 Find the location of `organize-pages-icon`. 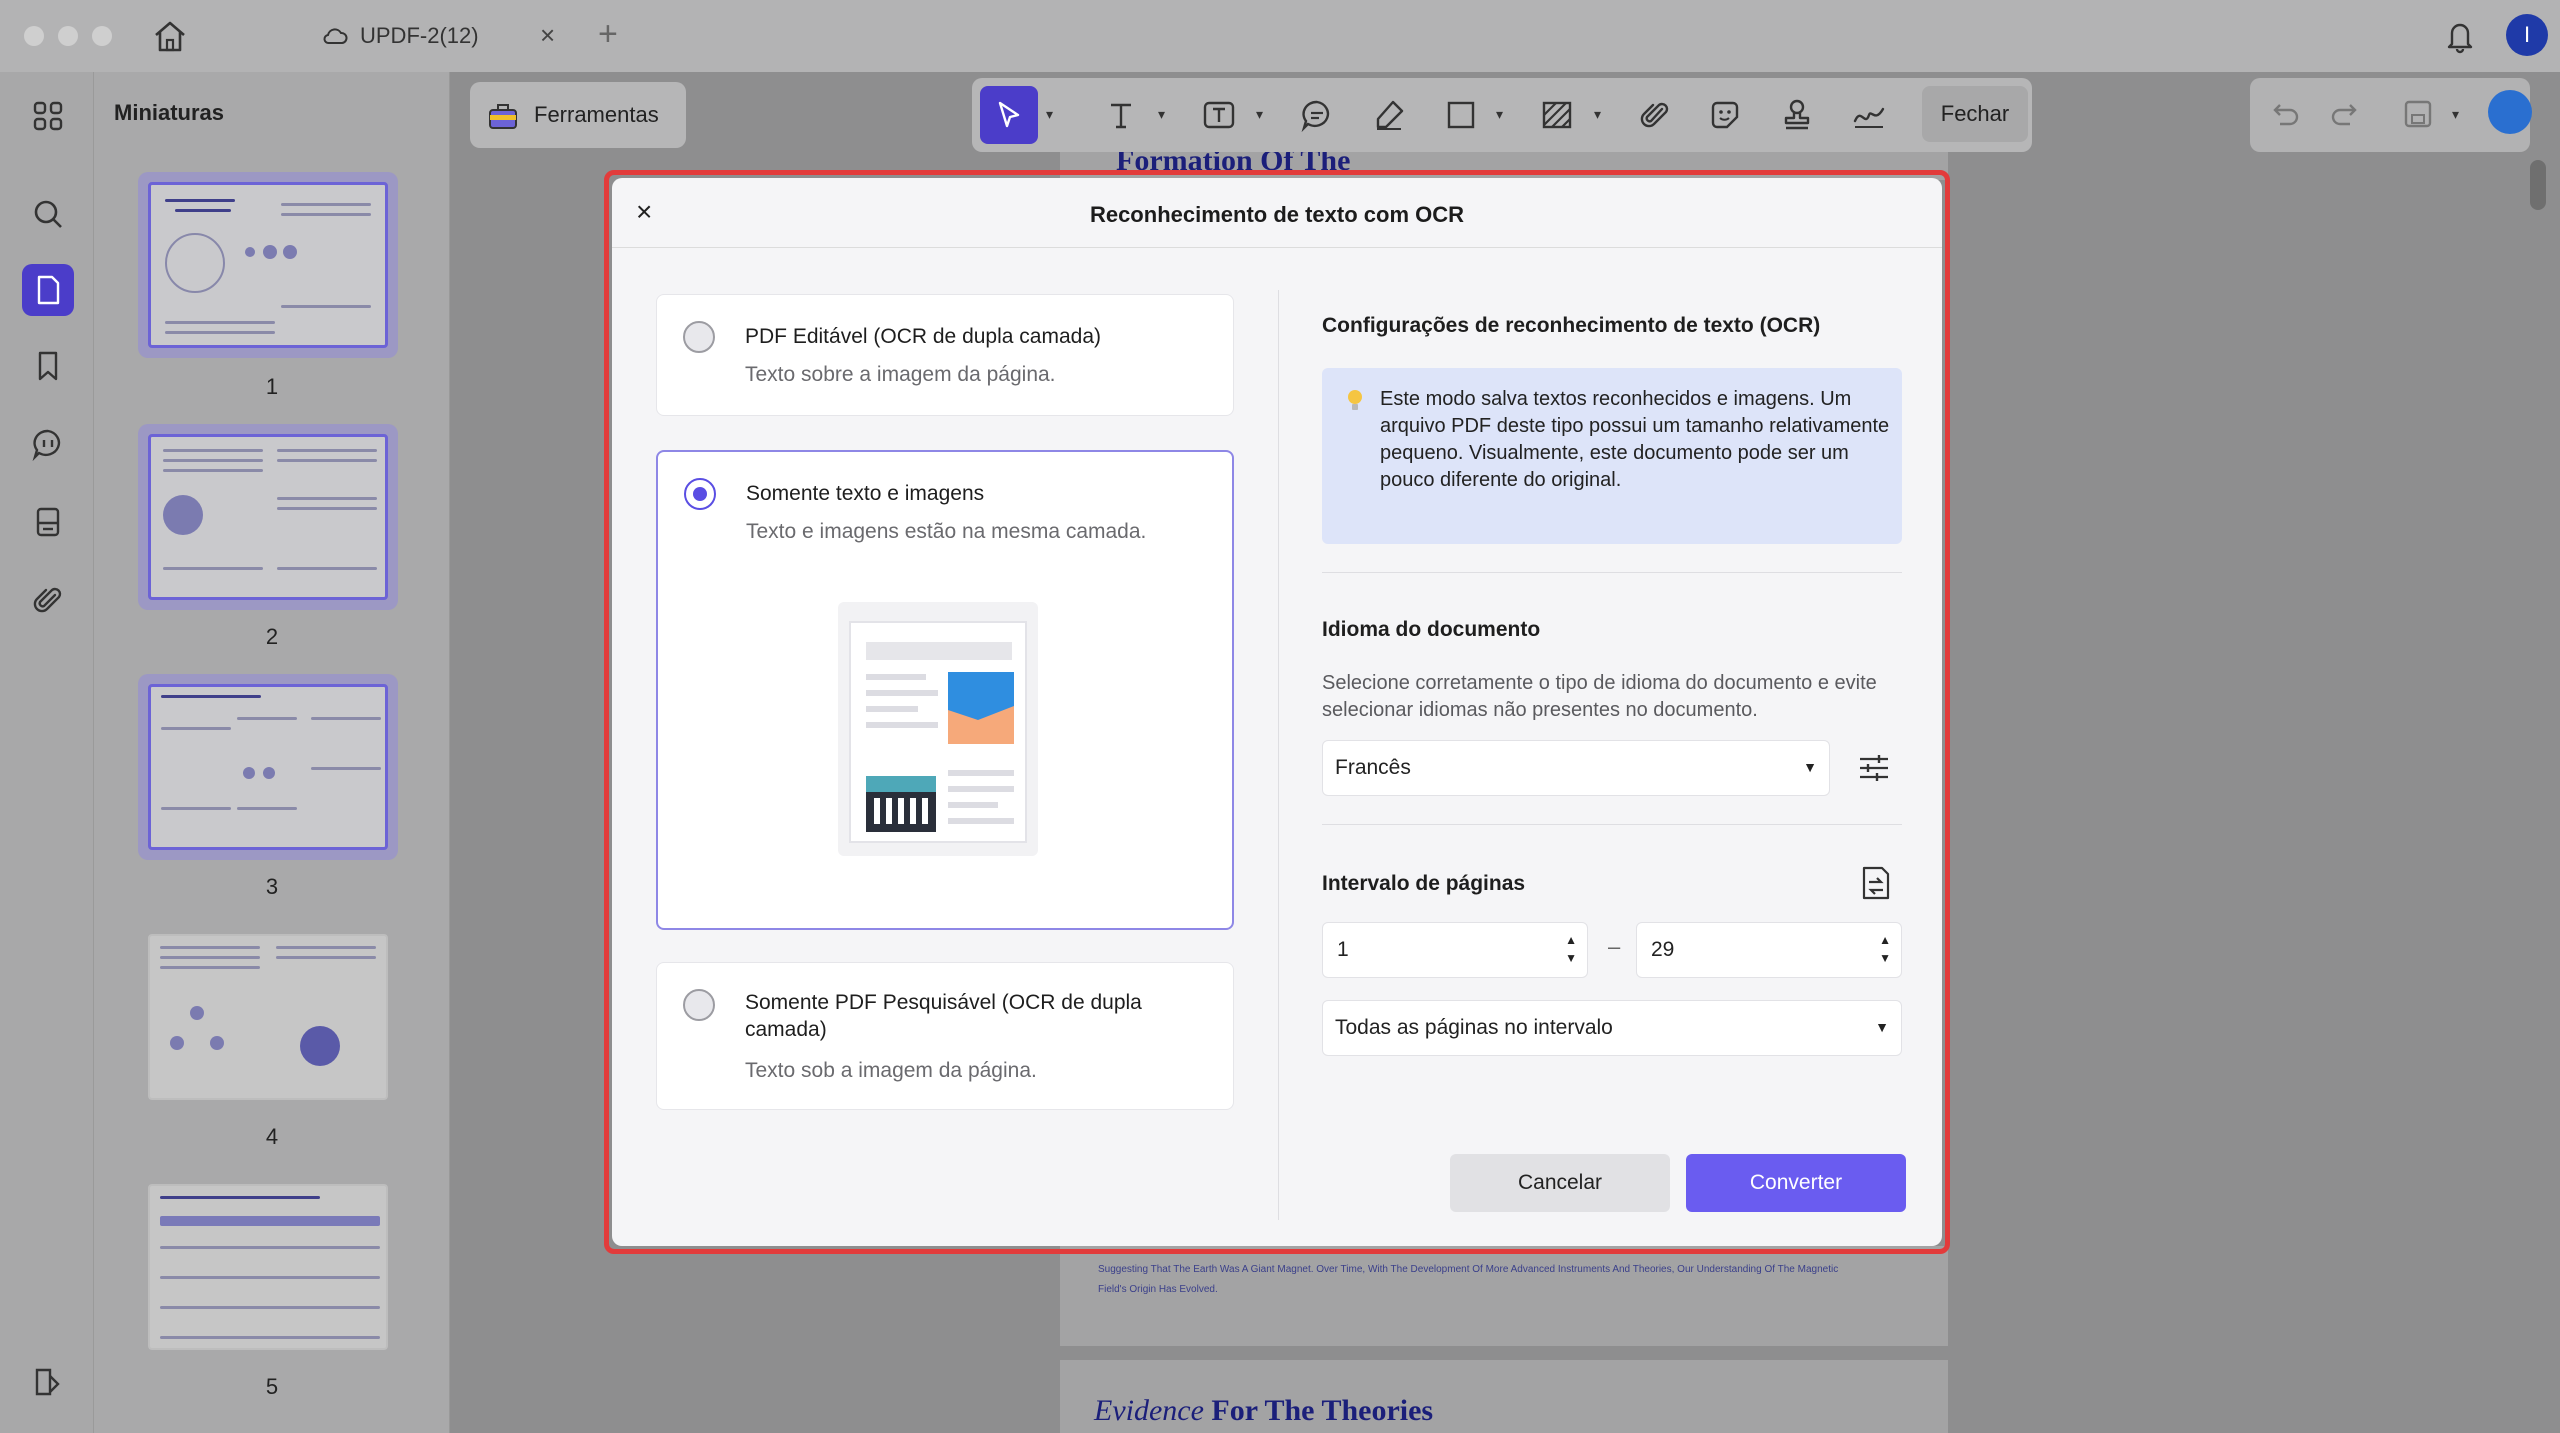

organize-pages-icon is located at coordinates (48, 522).